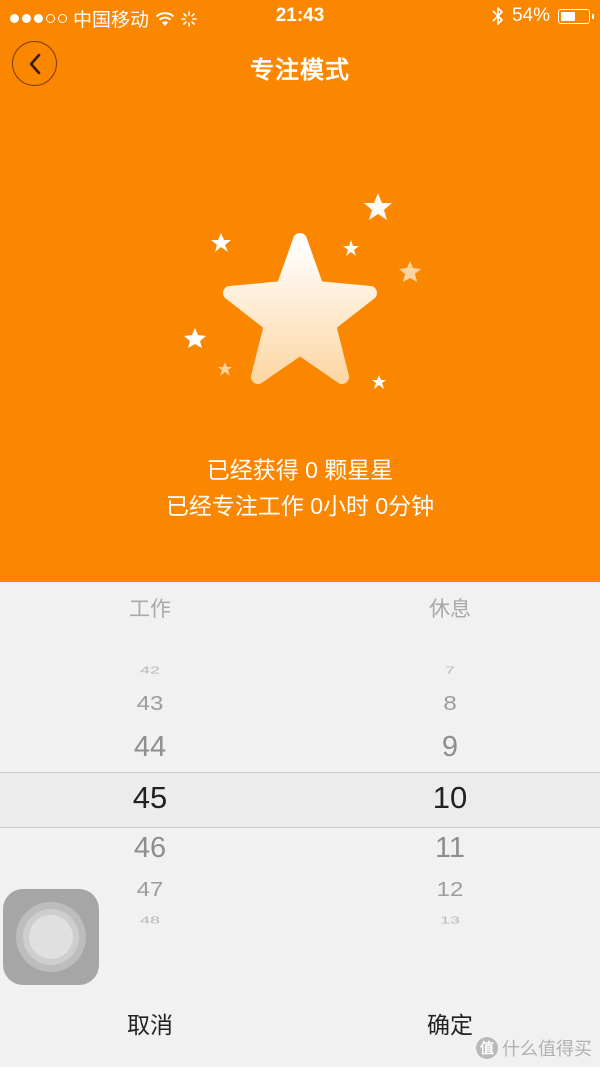 The width and height of the screenshot is (600, 1067). I want to click on watermark-logo-icon: 值, so click(487, 1048).